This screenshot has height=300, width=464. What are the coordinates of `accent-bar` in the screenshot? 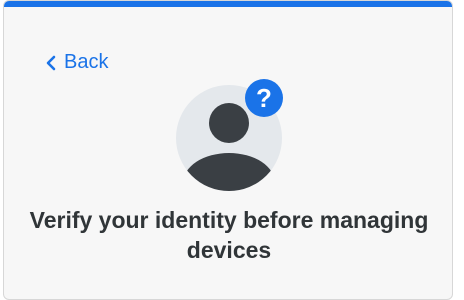 It's located at (228, 4).